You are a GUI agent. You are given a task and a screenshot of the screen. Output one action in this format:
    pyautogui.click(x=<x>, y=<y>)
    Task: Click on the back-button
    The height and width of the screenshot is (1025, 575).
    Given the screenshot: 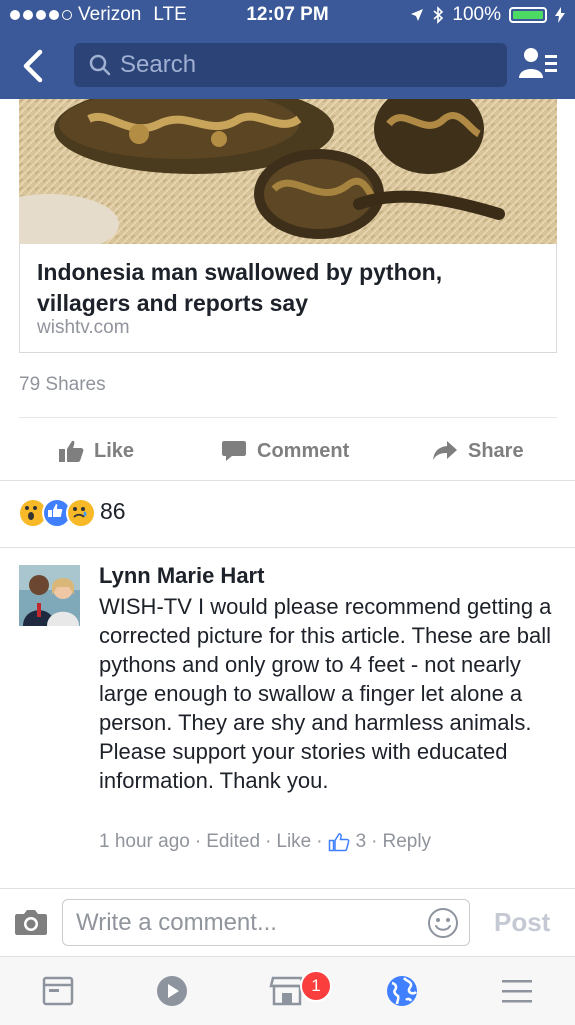 What is the action you would take?
    pyautogui.click(x=34, y=66)
    